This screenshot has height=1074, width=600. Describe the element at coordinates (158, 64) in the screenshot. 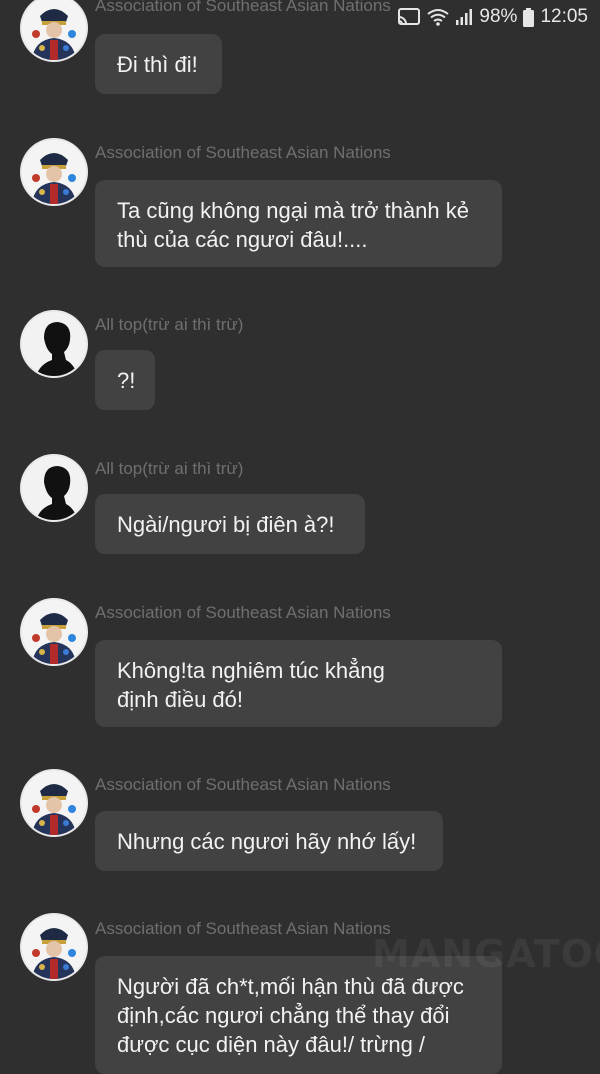

I see `message-bubble: Đi thì đi!` at that location.